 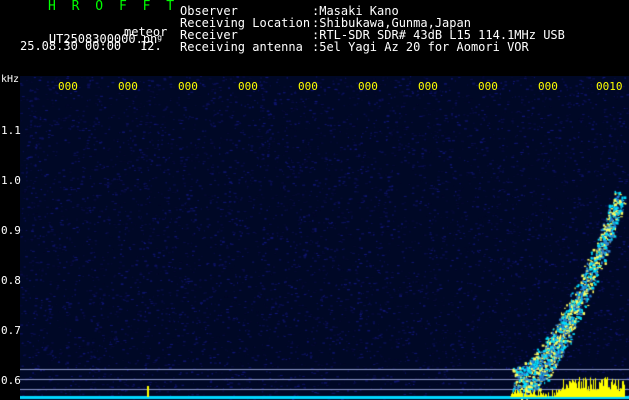 I want to click on time-tick: 0010, so click(x=609, y=86).